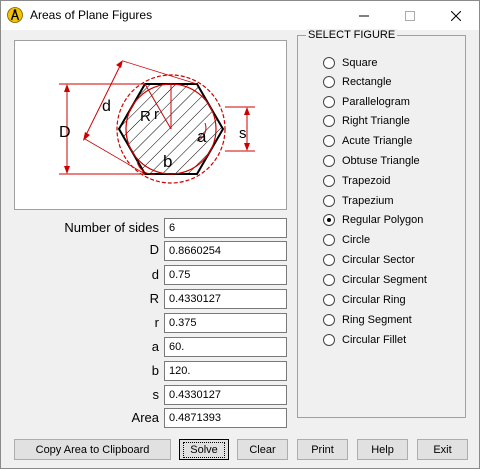  I want to click on radio-trapezoid: Trapezoid, so click(357, 181).